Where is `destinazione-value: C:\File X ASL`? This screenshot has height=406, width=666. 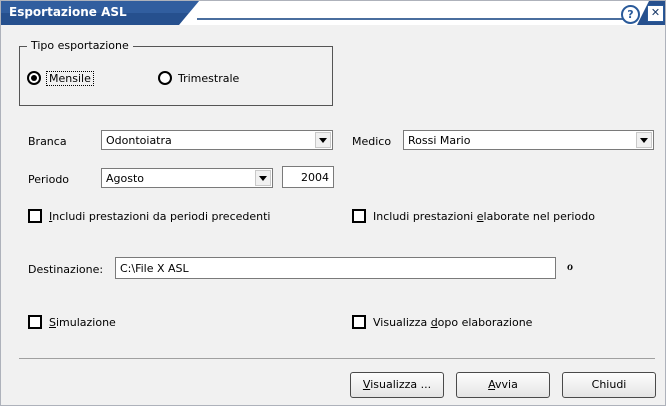
destinazione-value: C:\File X ASL is located at coordinates (154, 268).